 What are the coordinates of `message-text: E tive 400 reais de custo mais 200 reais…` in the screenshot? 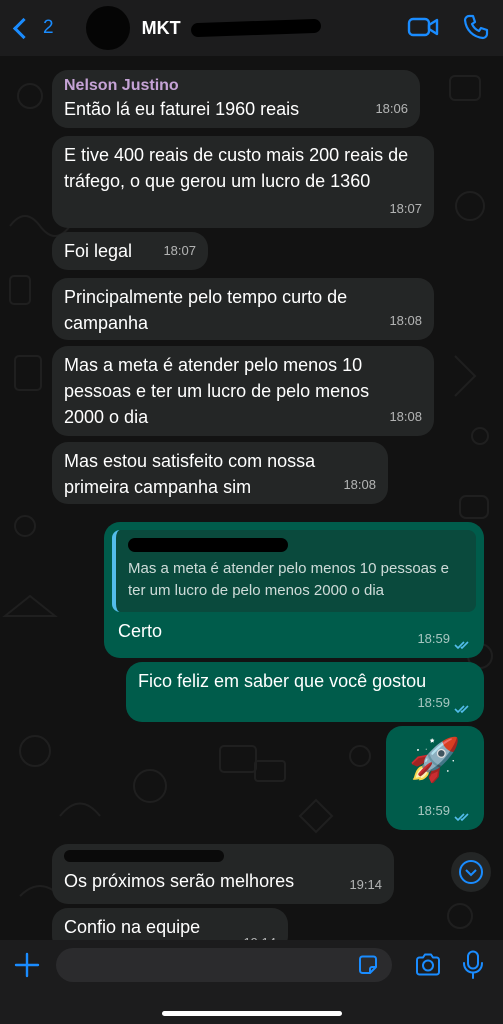 It's located at (236, 168).